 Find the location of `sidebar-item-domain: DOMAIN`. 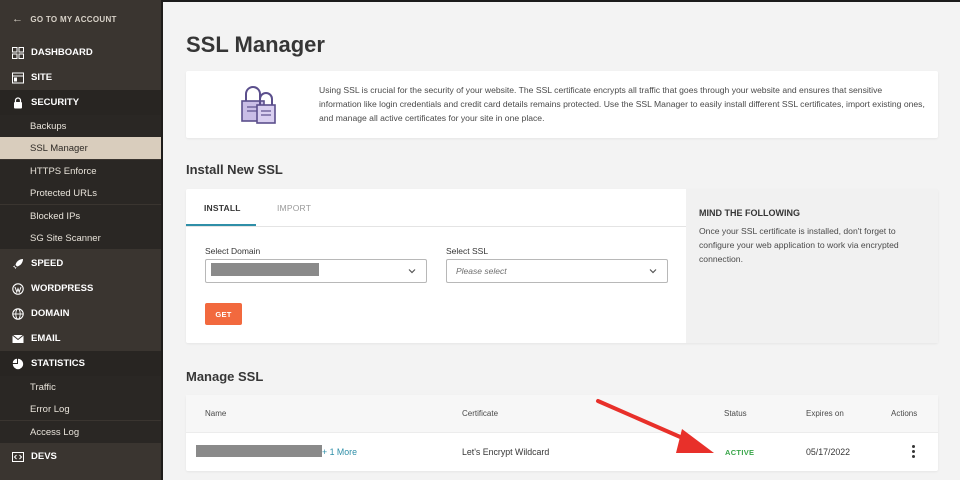

sidebar-item-domain: DOMAIN is located at coordinates (81, 313).